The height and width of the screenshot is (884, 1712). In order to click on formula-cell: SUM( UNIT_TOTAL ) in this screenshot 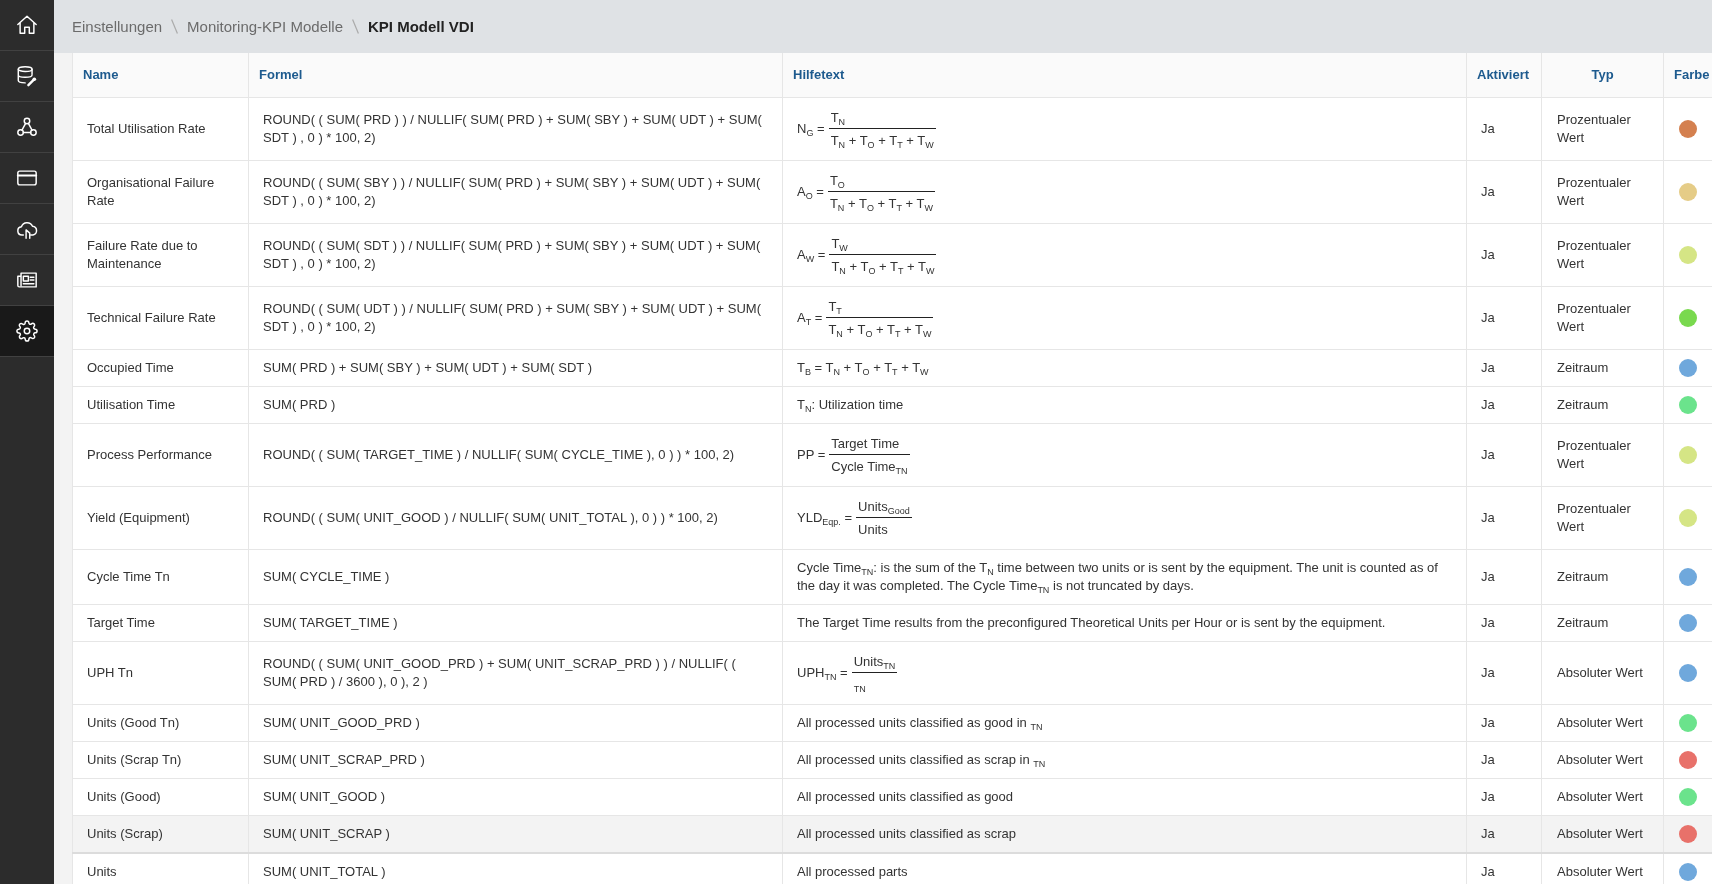, I will do `click(324, 871)`.